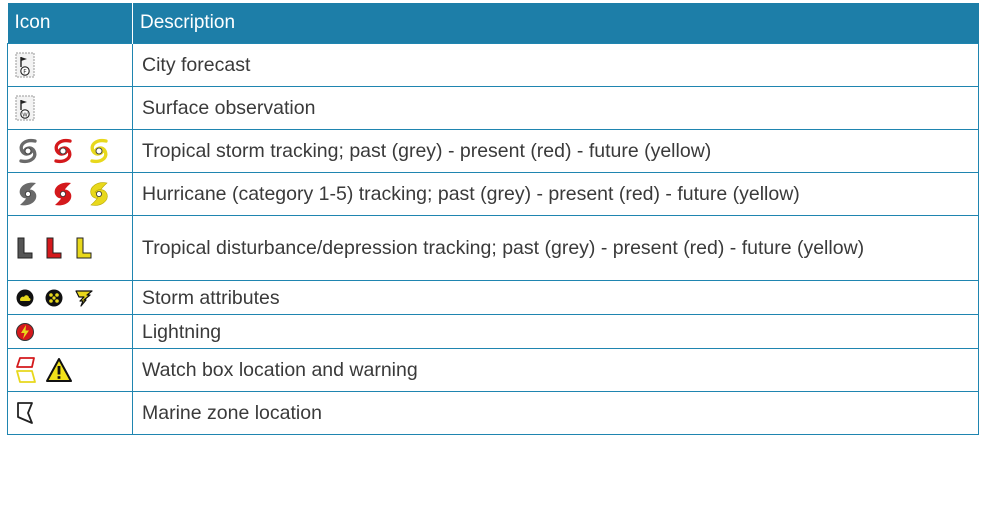 Image resolution: width=986 pixels, height=531 pixels. Describe the element at coordinates (59, 370) in the screenshot. I see `warning-triangle-icon` at that location.